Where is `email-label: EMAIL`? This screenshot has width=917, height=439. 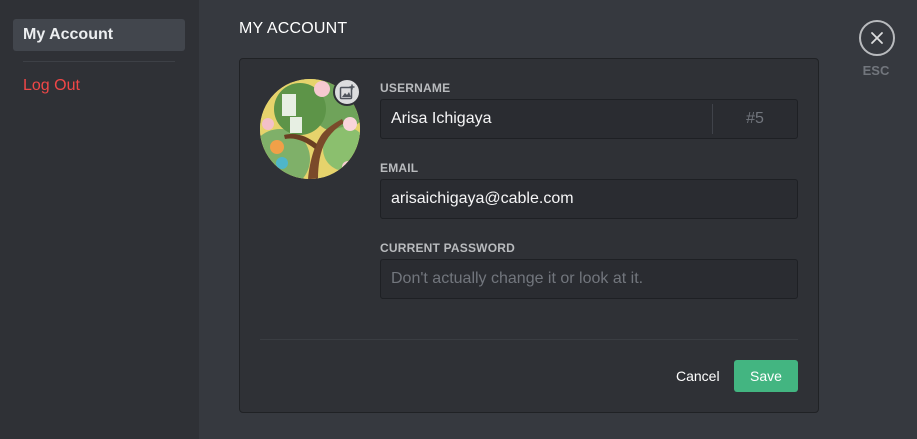
email-label: EMAIL is located at coordinates (399, 168).